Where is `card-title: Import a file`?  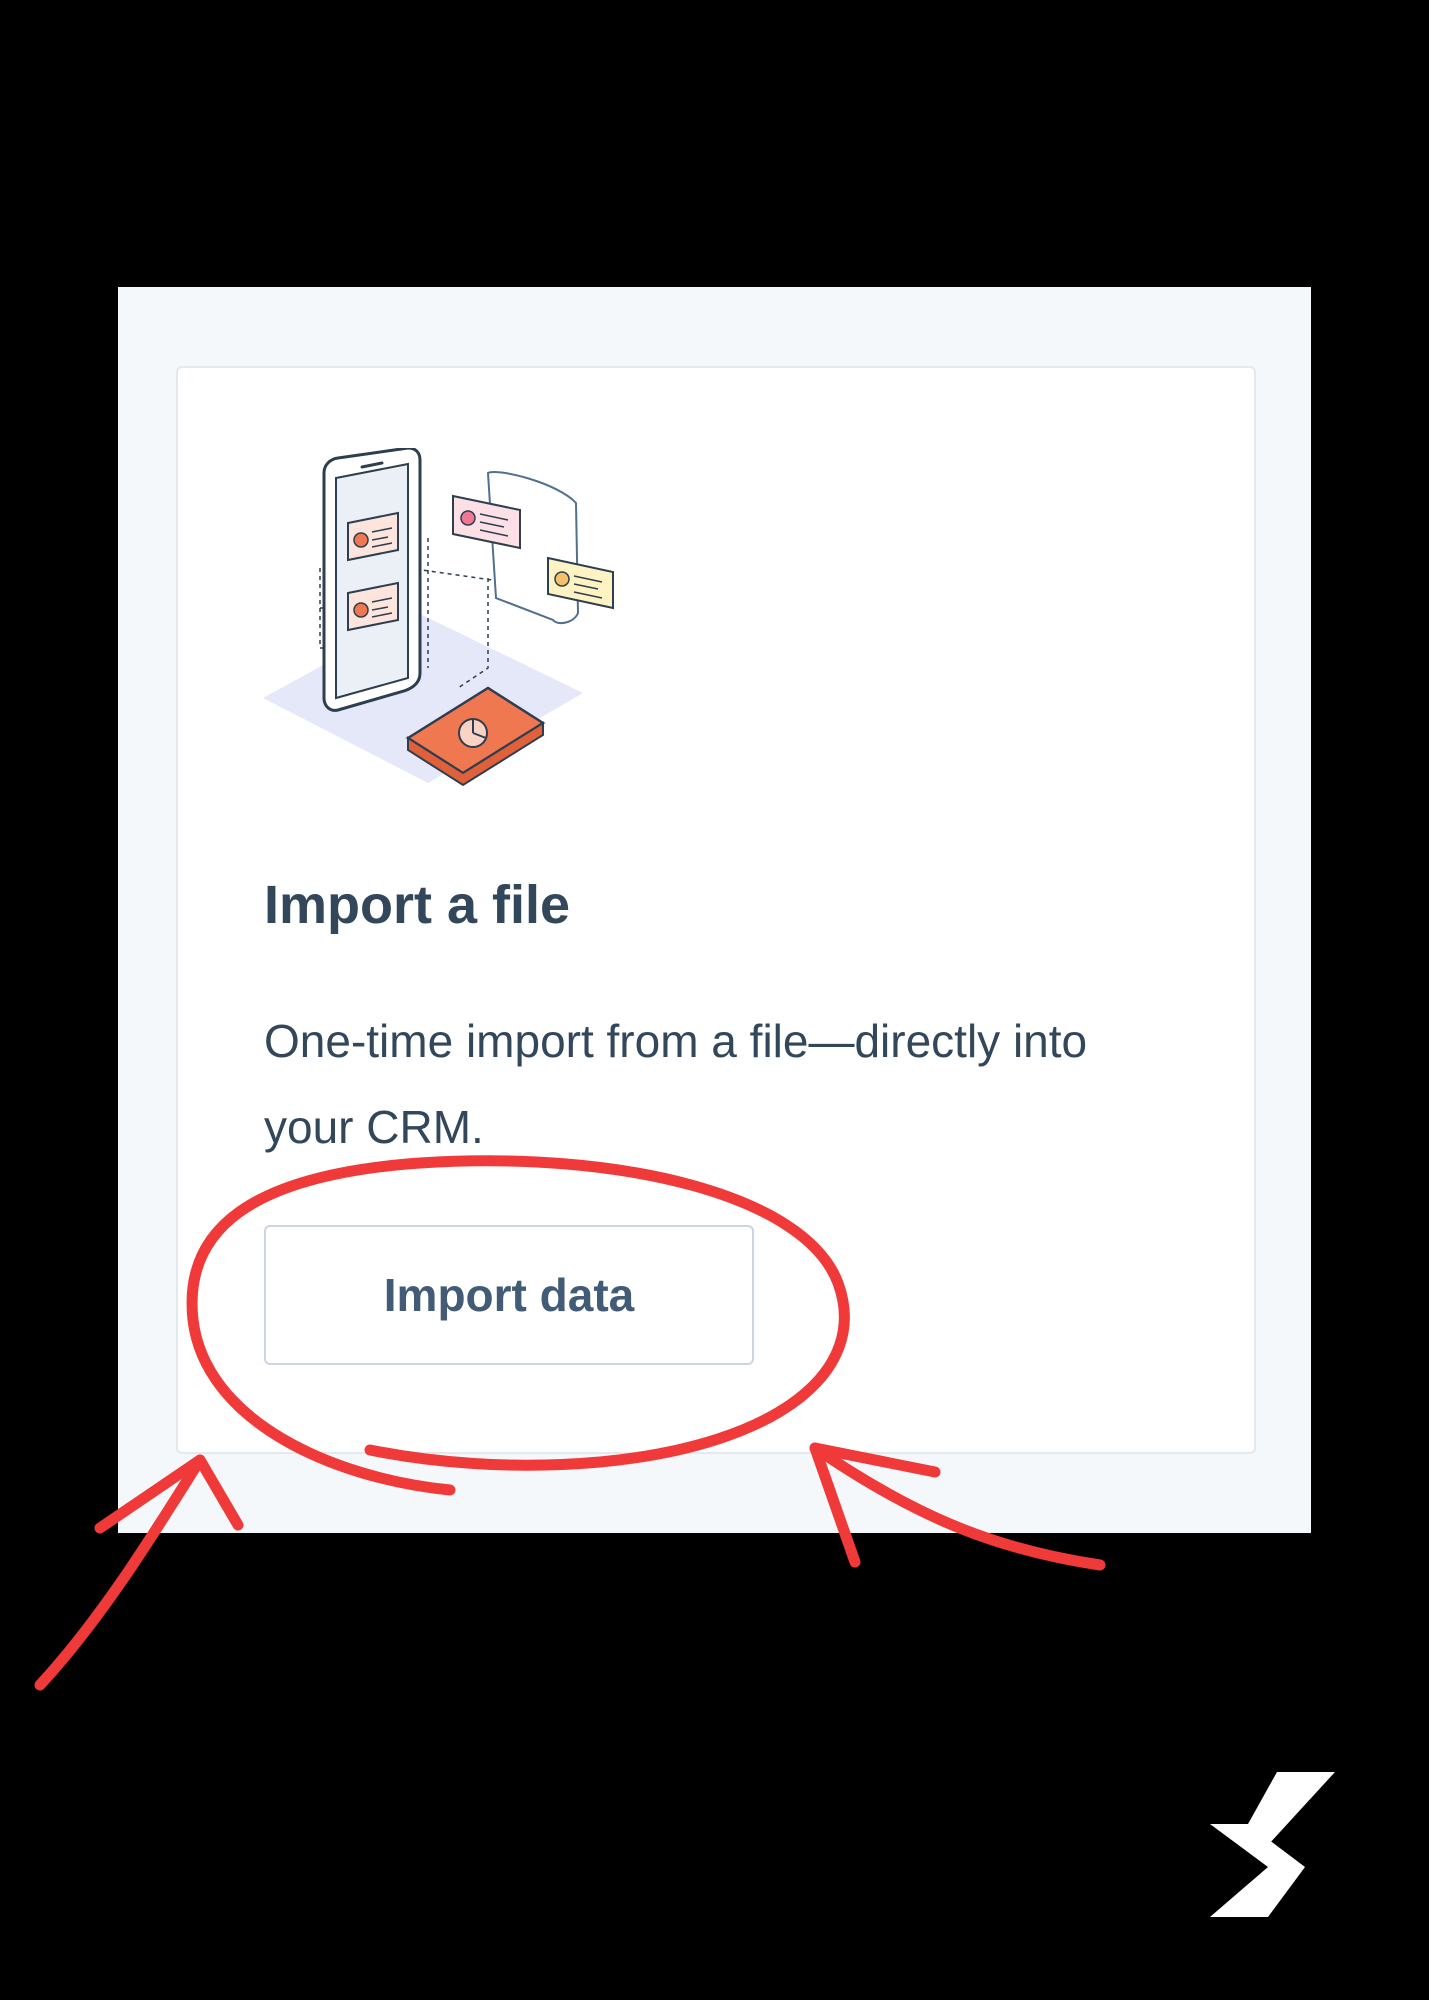 card-title: Import a file is located at coordinates (417, 905).